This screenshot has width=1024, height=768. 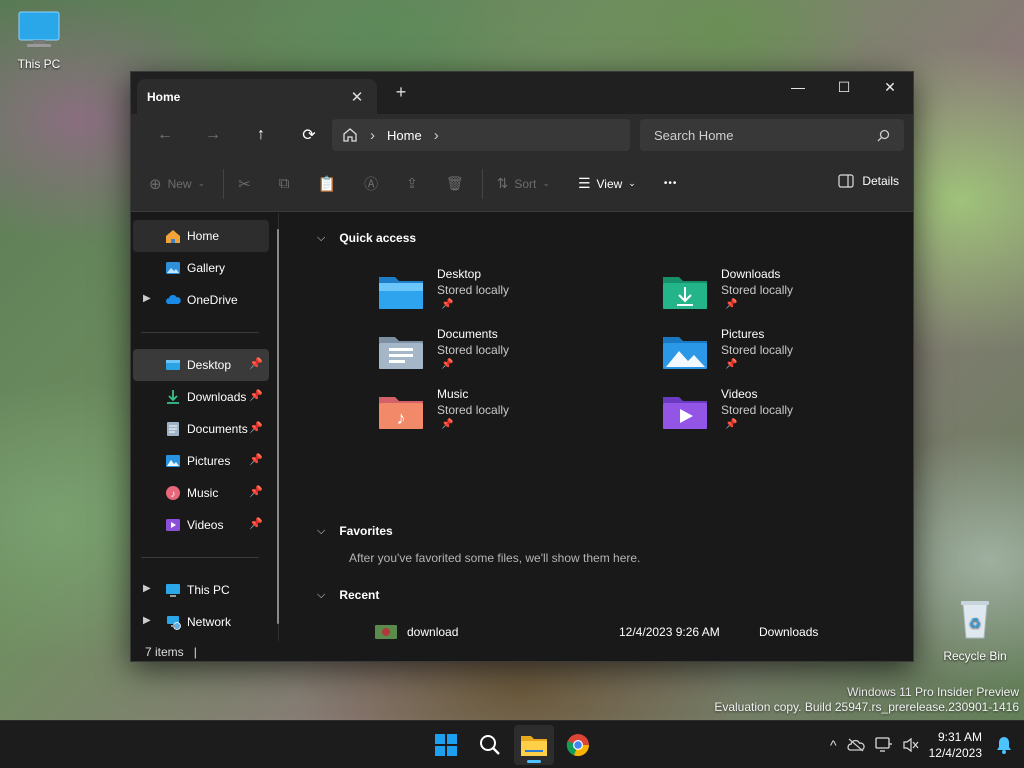 What do you see at coordinates (975, 620) in the screenshot?
I see `recycle-bin-icon: ♻` at bounding box center [975, 620].